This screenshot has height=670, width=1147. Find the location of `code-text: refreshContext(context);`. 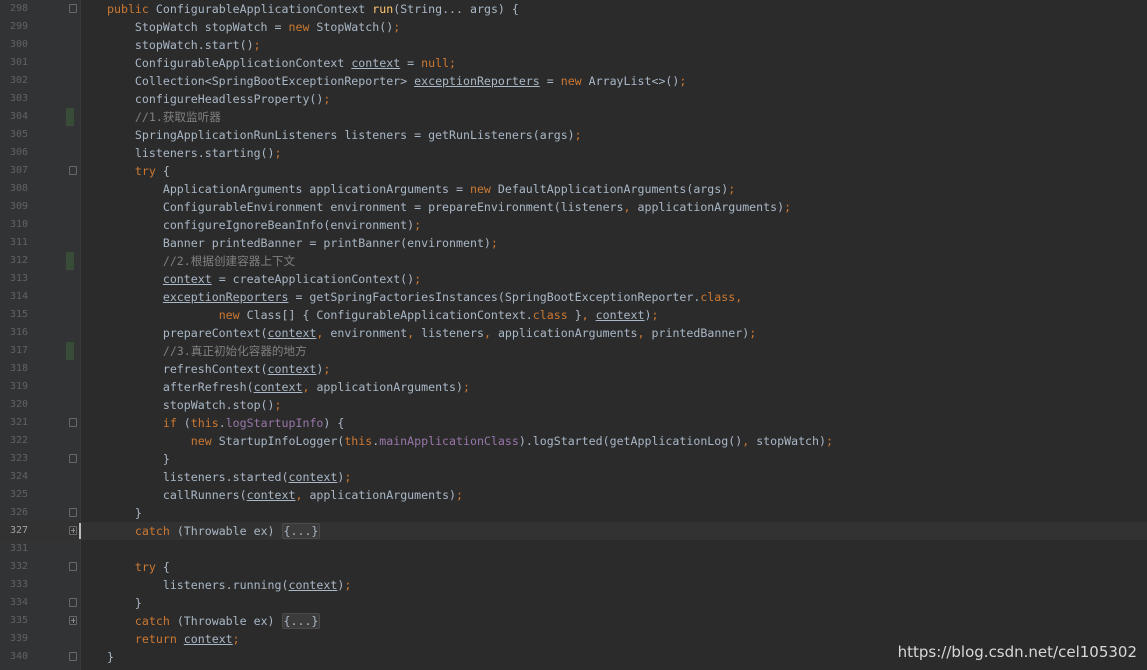

code-text: refreshContext(context); is located at coordinates (219, 369).